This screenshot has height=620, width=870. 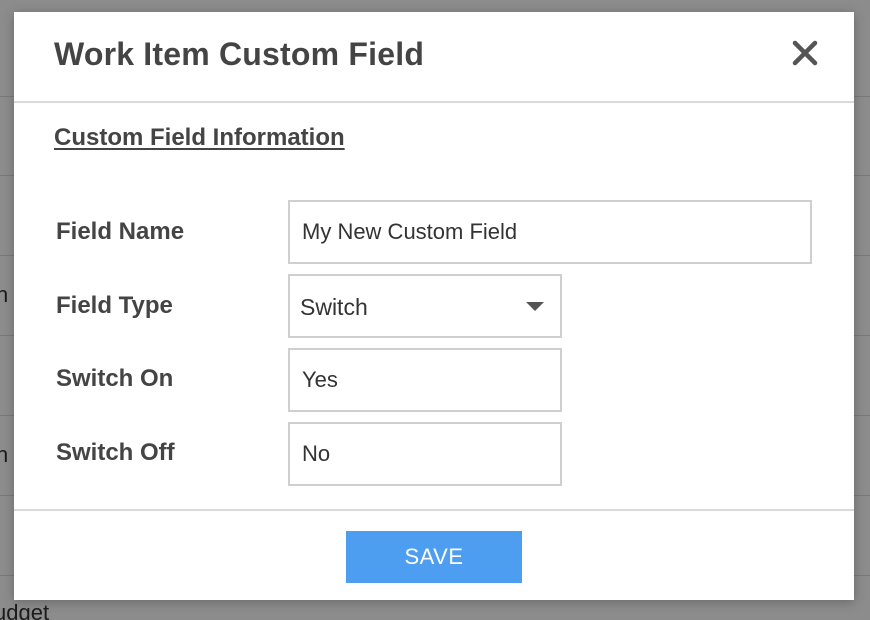 What do you see at coordinates (425, 454) in the screenshot?
I see `switch-off-input` at bounding box center [425, 454].